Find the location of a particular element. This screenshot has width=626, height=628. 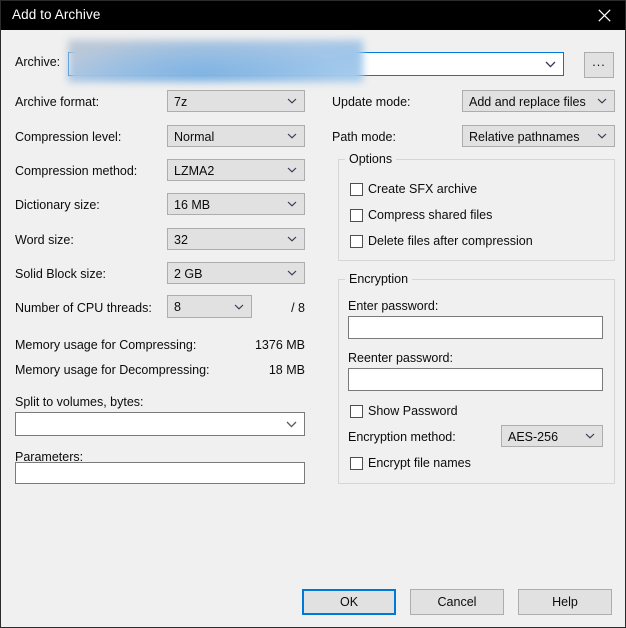

ok-button-label: OK is located at coordinates (349, 602).